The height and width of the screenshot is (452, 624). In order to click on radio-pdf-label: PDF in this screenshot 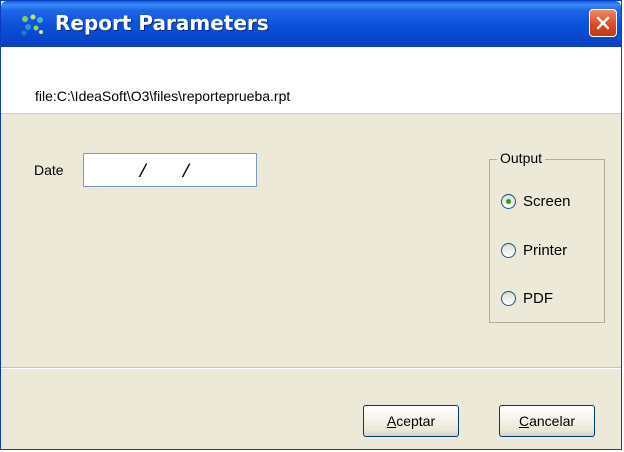, I will do `click(538, 298)`.